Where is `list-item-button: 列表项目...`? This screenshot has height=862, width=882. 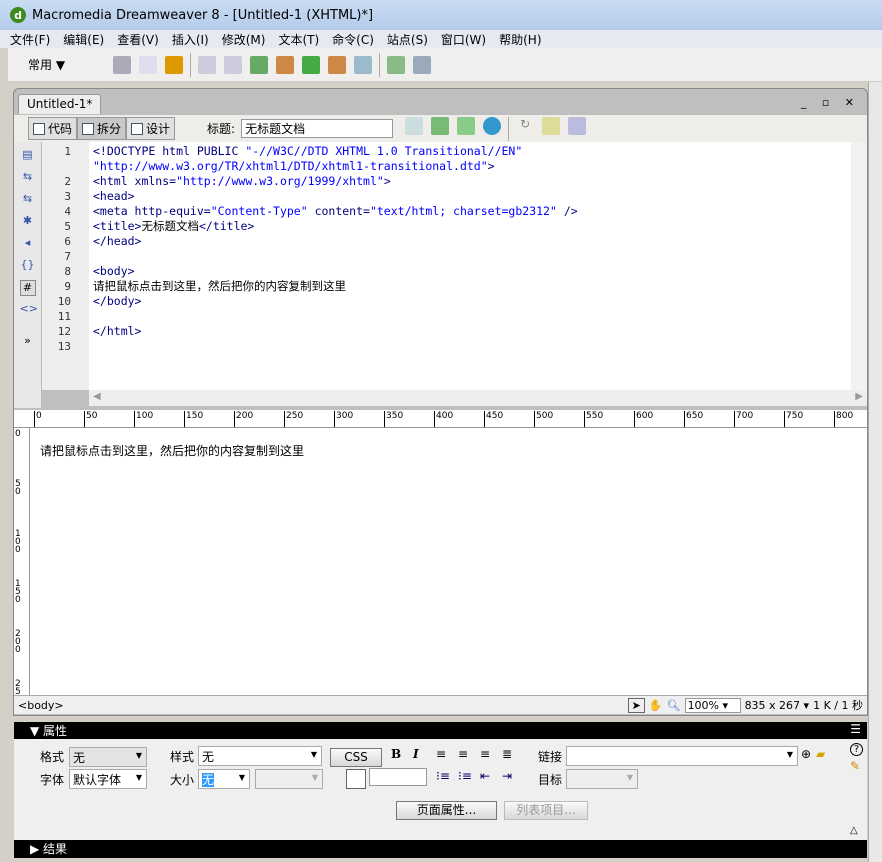
list-item-button: 列表项目... is located at coordinates (546, 810).